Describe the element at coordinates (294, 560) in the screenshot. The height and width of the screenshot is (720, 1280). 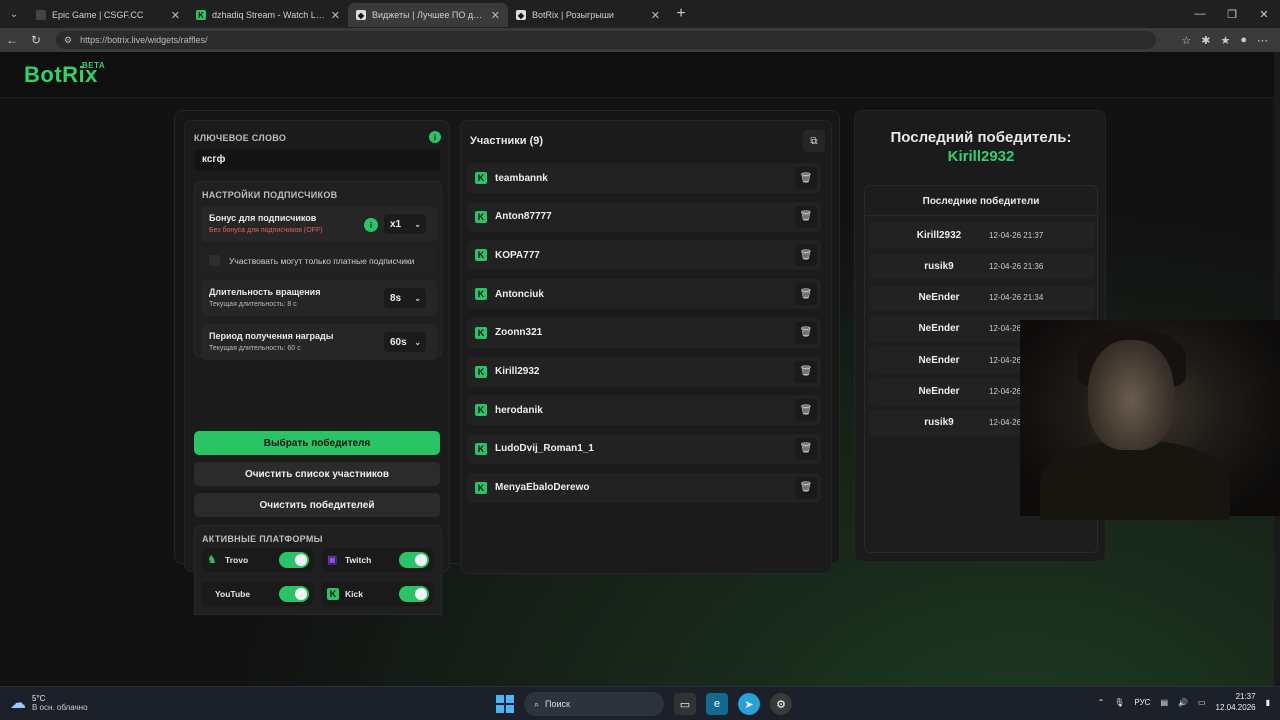
I see `trovo-toggle` at that location.